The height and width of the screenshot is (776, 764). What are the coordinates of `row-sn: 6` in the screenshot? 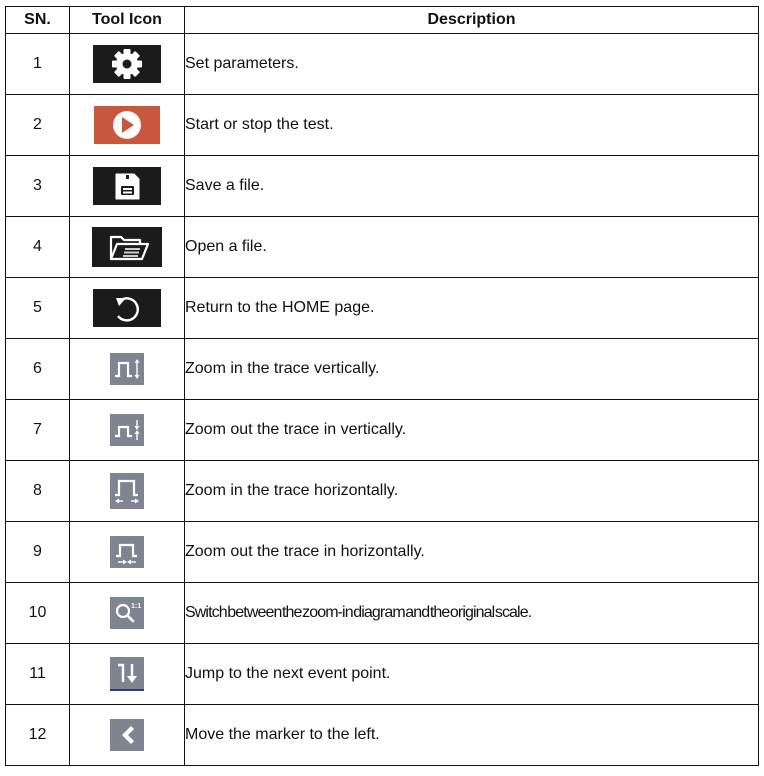 It's located at (37, 369).